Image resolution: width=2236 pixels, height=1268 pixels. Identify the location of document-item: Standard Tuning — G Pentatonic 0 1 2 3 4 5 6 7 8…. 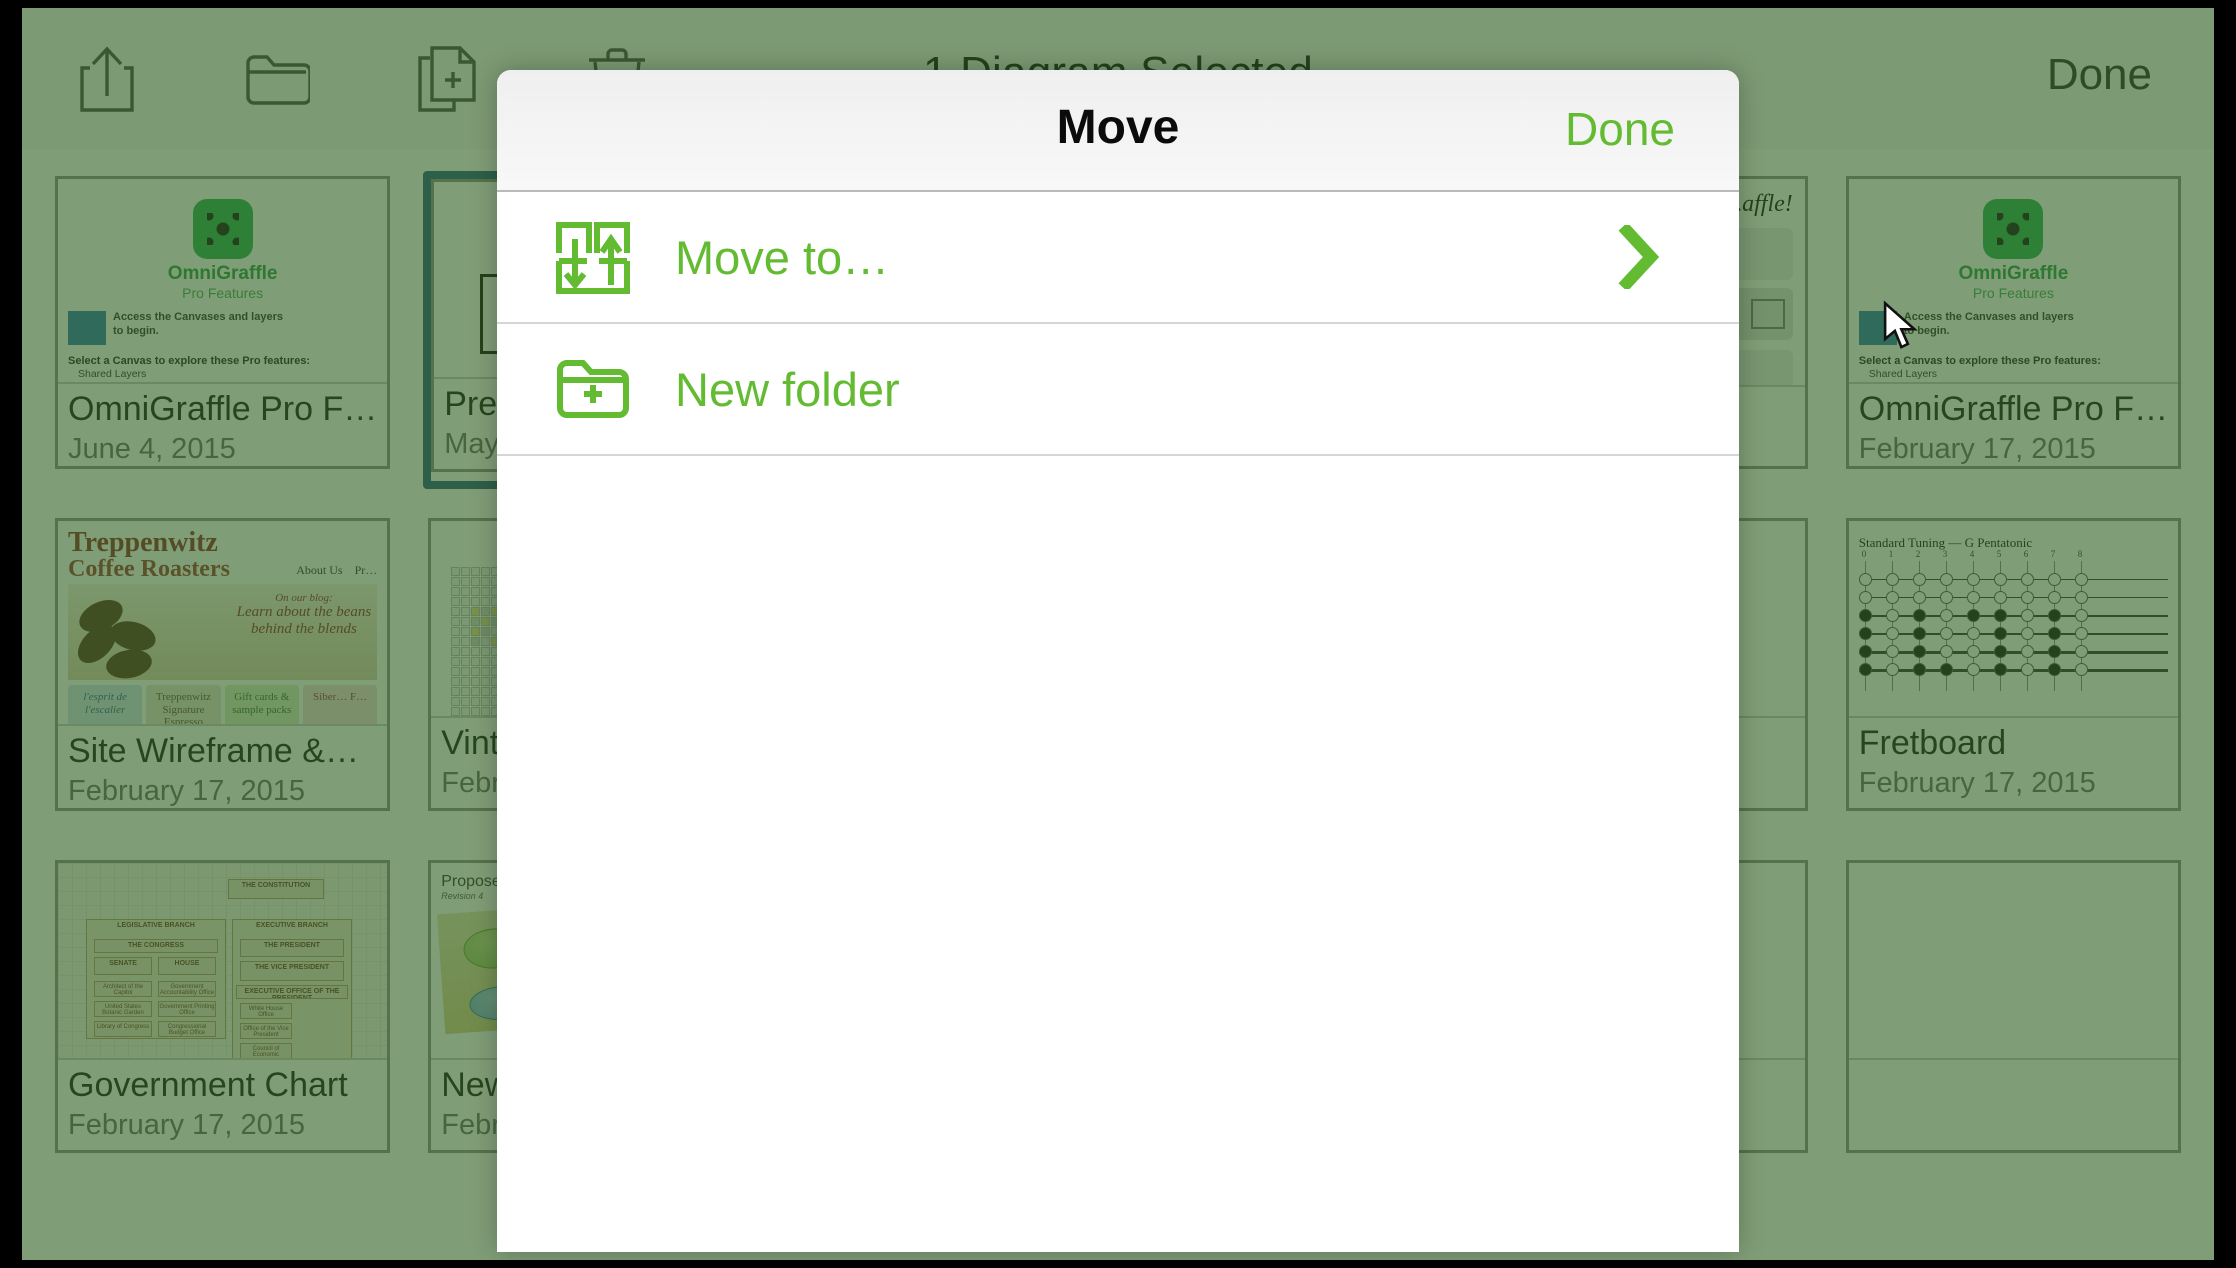
(2013, 672).